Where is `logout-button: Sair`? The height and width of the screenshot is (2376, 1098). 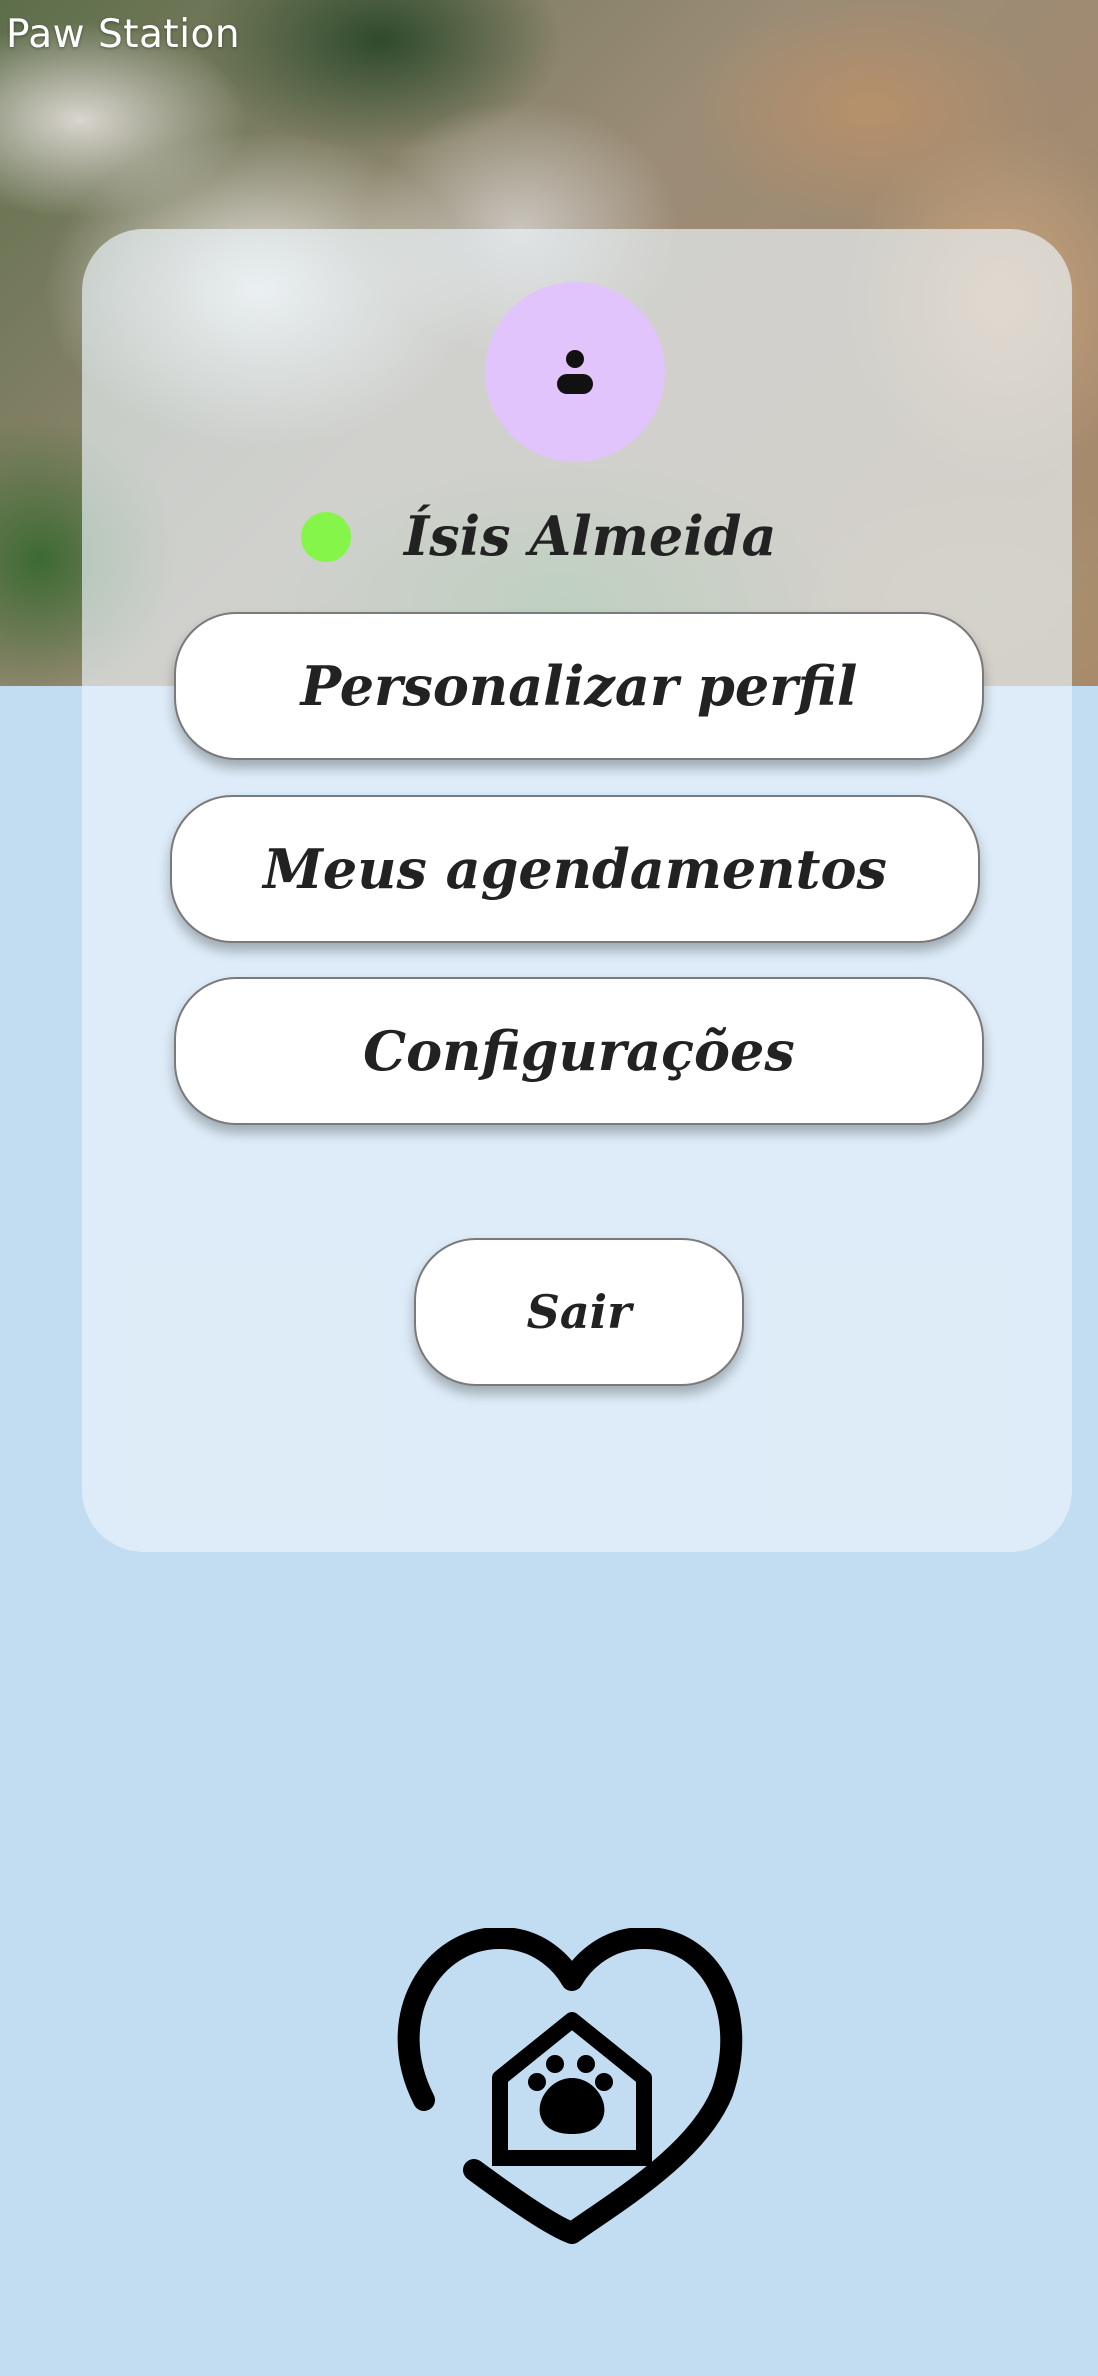 logout-button: Sair is located at coordinates (579, 1312).